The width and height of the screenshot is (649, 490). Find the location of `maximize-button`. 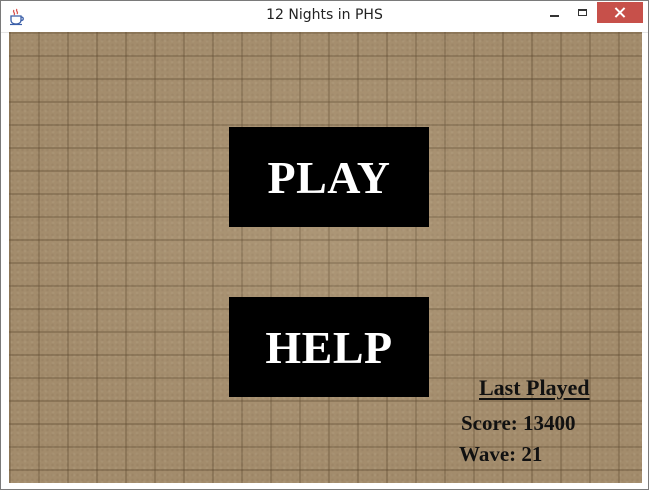

maximize-button is located at coordinates (582, 12).